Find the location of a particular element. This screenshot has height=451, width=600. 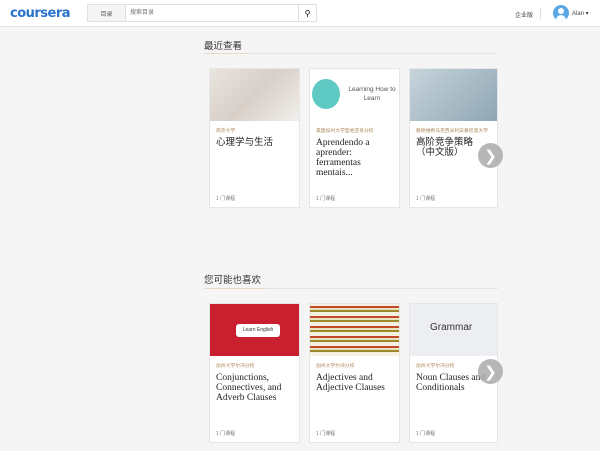

course-title: Adjectives and Adjective Clauses is located at coordinates (350, 383).